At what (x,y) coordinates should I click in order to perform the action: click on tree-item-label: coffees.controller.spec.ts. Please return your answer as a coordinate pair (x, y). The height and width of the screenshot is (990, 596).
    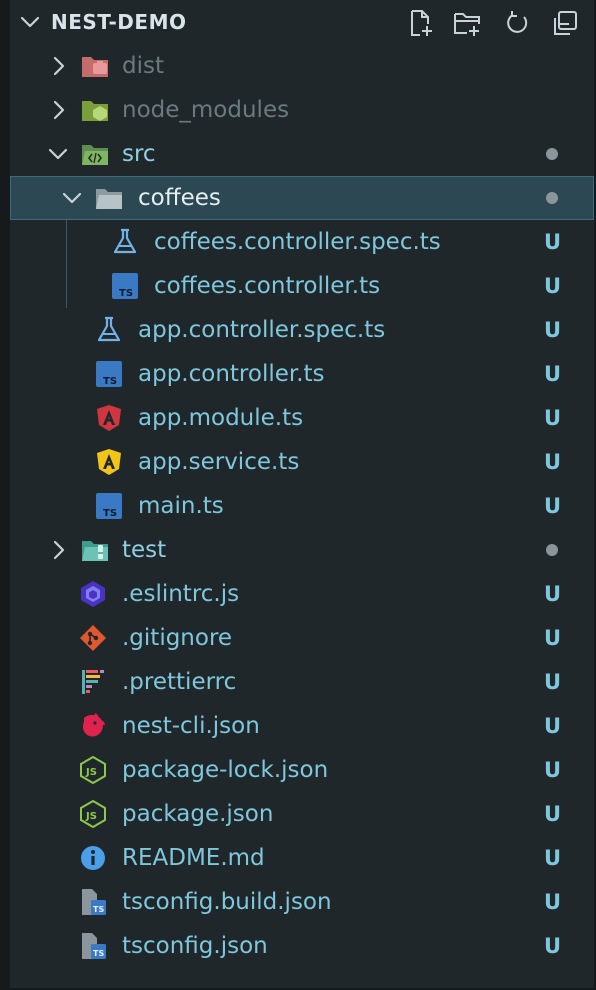
    Looking at the image, I should click on (297, 242).